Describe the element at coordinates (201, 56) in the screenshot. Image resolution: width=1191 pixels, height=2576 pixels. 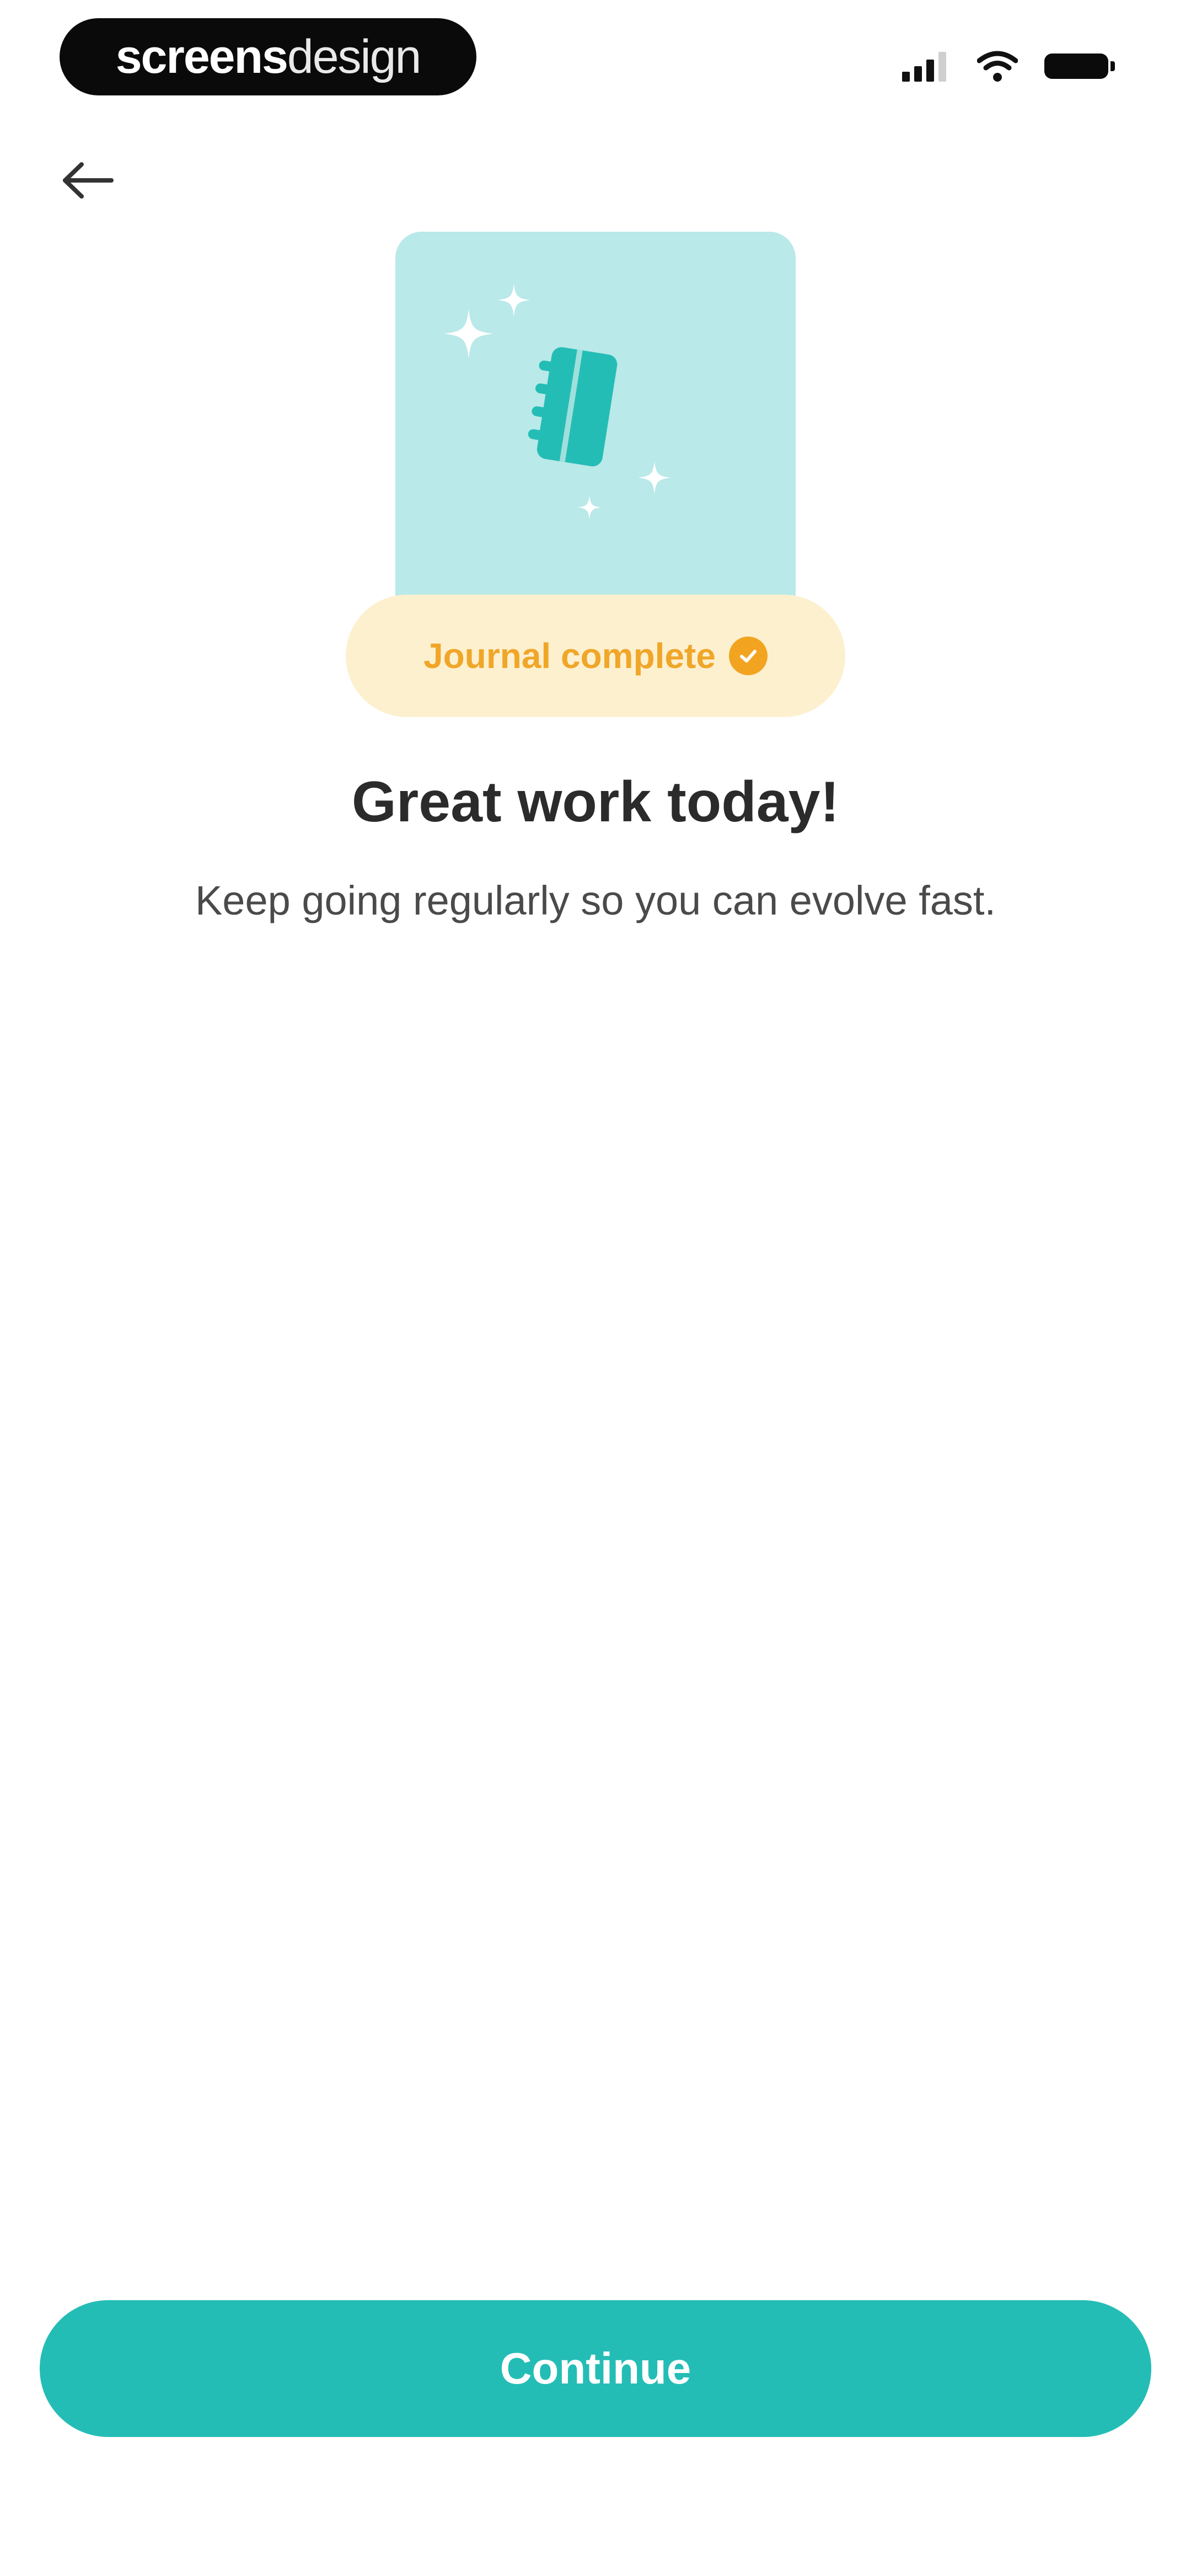
I see `brand-logo-strong: screens` at that location.